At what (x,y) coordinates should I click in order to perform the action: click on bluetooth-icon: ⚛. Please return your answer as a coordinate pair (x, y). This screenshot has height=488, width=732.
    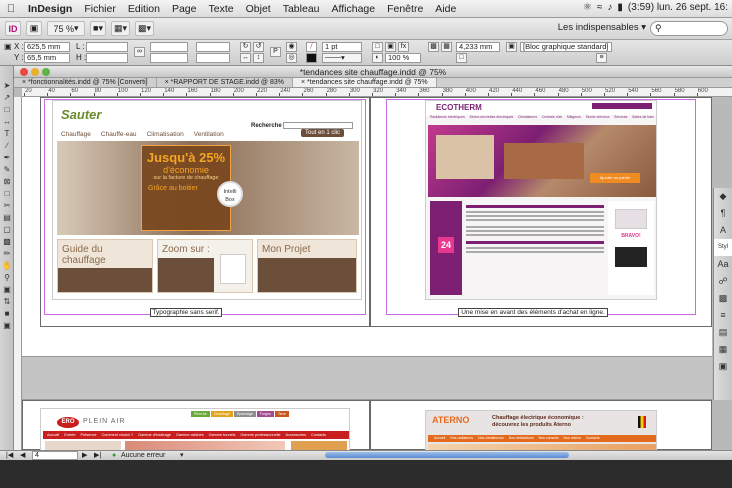
    Looking at the image, I should click on (587, 7).